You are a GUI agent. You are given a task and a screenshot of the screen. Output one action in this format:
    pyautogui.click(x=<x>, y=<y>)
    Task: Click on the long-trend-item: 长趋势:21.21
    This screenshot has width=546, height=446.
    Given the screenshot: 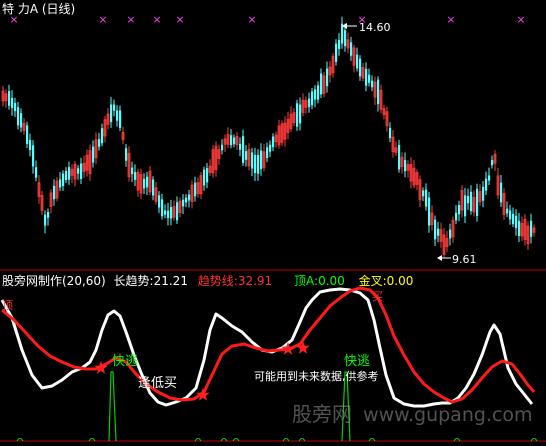 What is the action you would take?
    pyautogui.click(x=153, y=281)
    